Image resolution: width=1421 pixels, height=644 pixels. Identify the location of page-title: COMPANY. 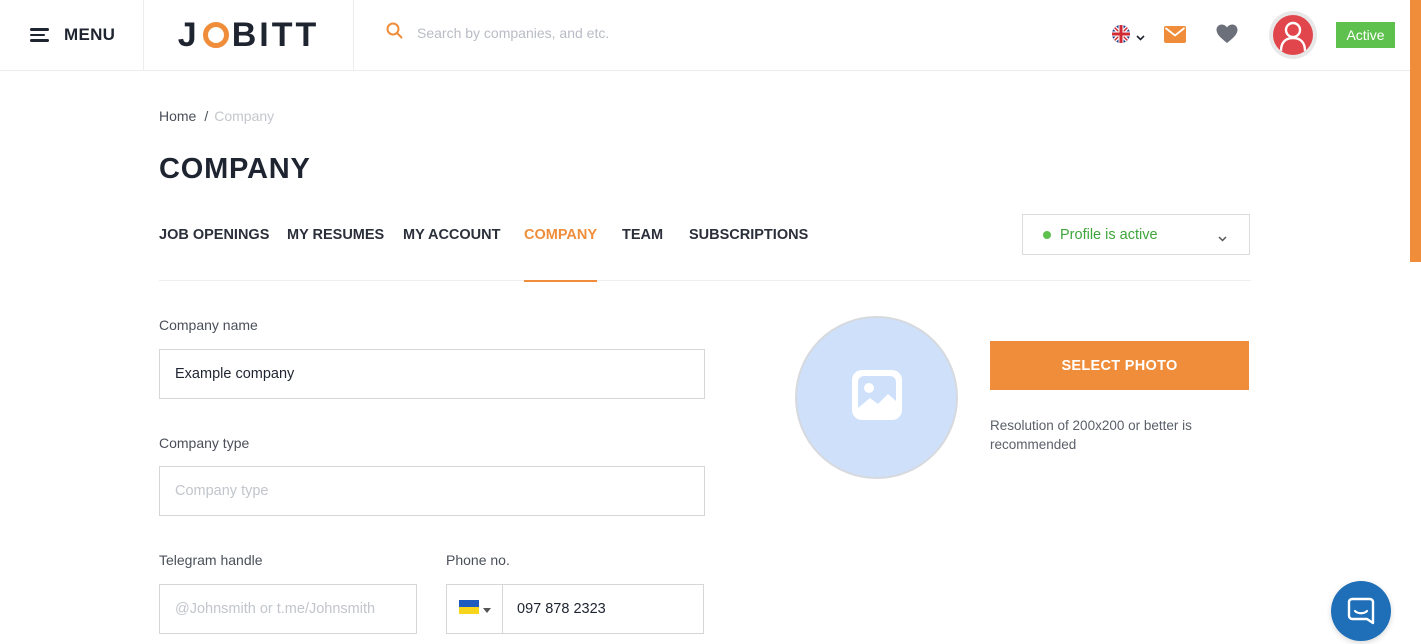
(235, 169).